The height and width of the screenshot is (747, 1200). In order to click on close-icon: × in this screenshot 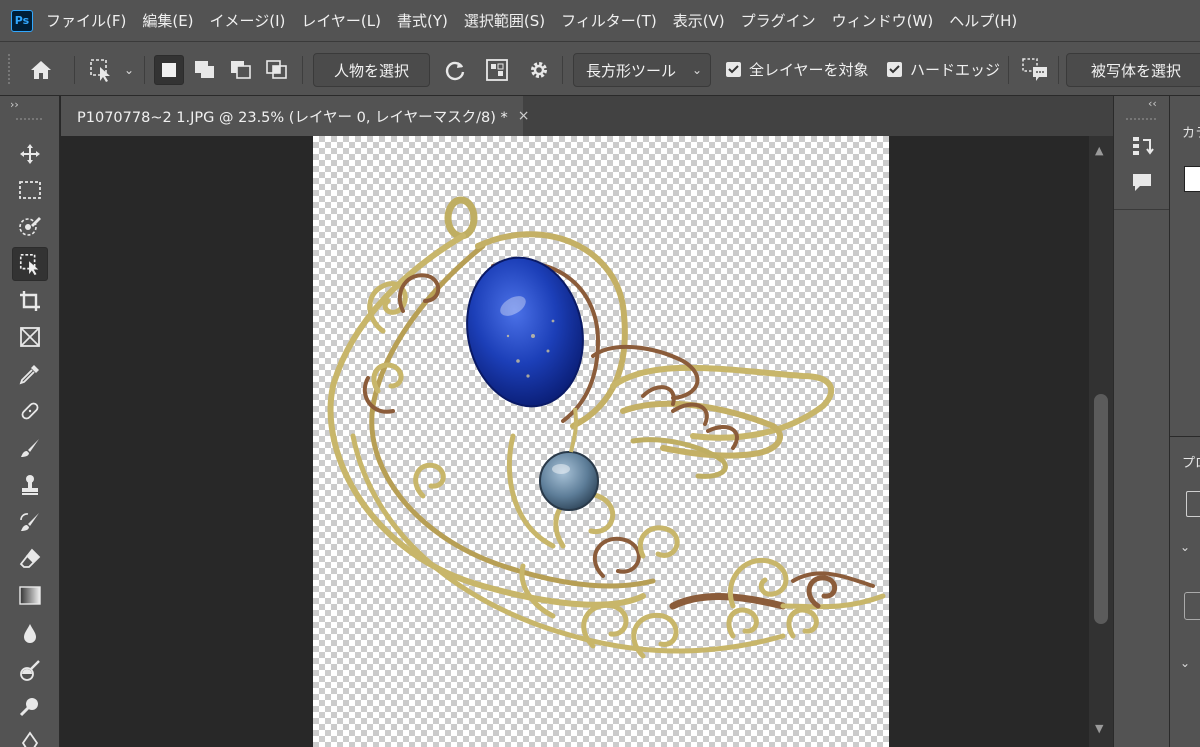, I will do `click(524, 116)`.